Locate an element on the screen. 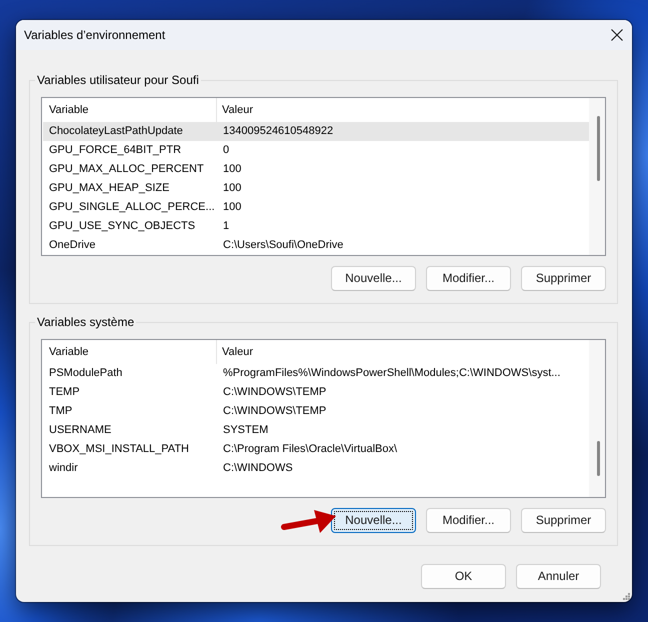 Image resolution: width=648 pixels, height=622 pixels. variable-row: GPU_MAX_HEAP_SIZE 100 is located at coordinates (316, 188).